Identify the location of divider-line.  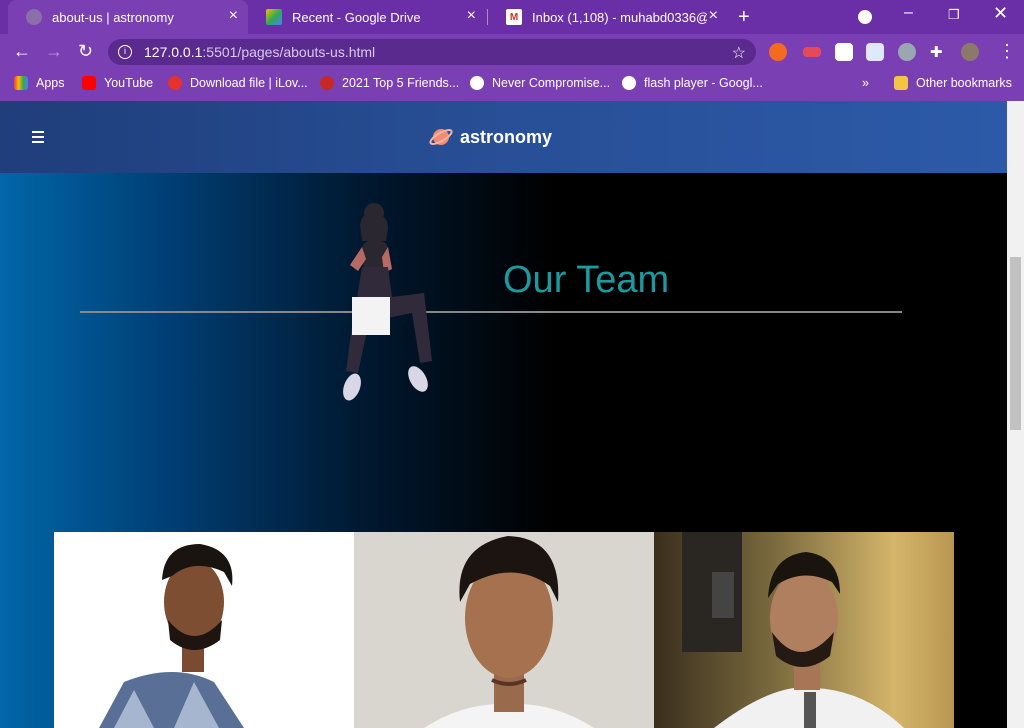
(491, 312).